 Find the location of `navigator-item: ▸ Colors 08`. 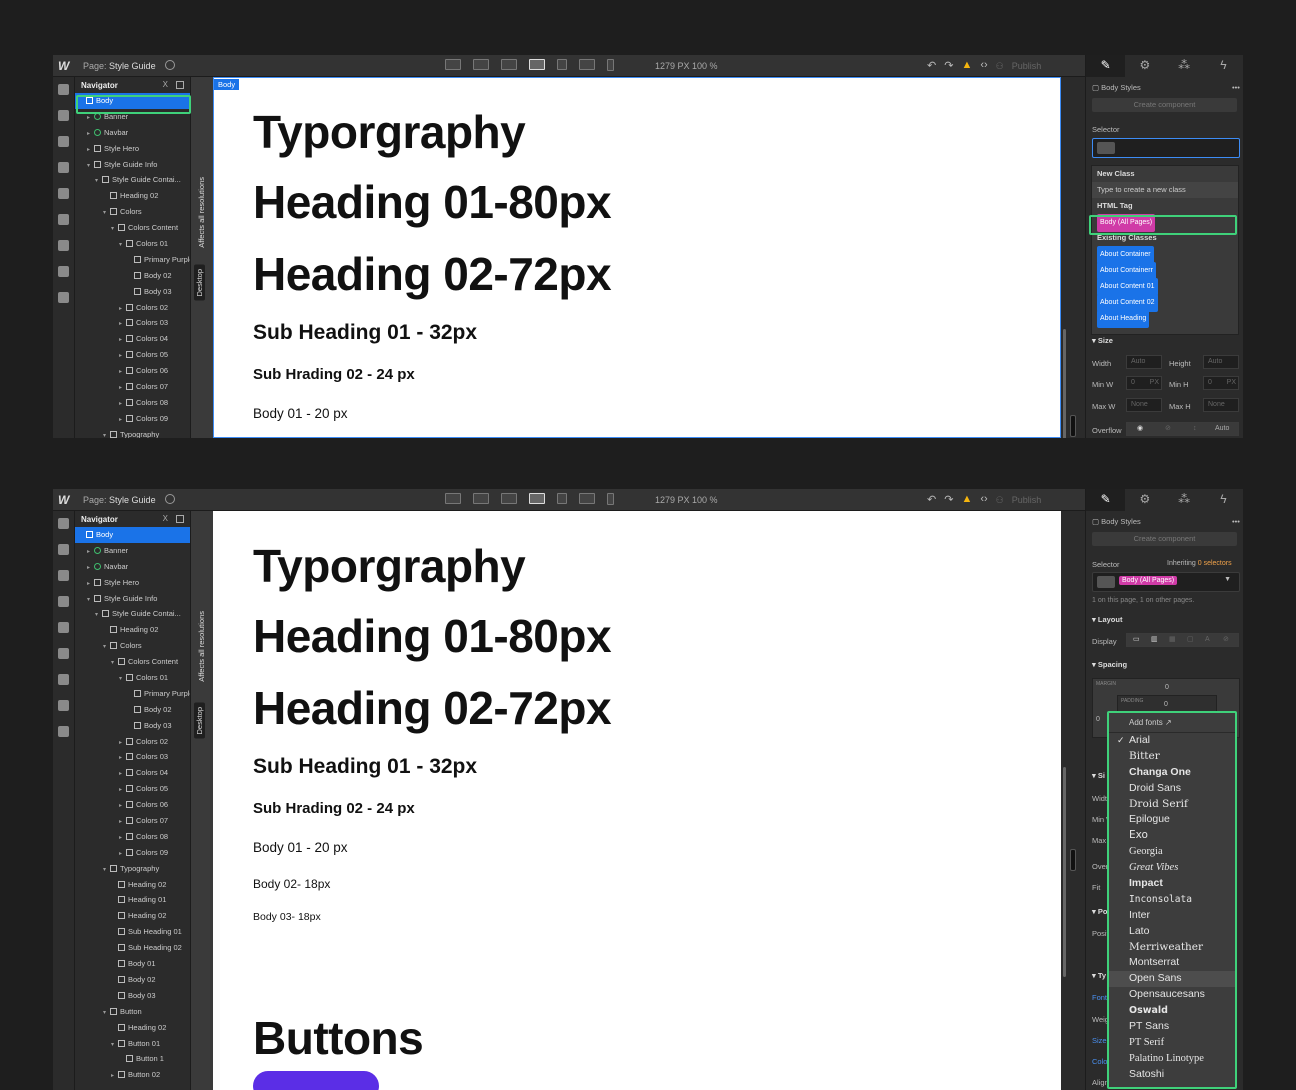

navigator-item: ▸ Colors 08 is located at coordinates (132, 837).